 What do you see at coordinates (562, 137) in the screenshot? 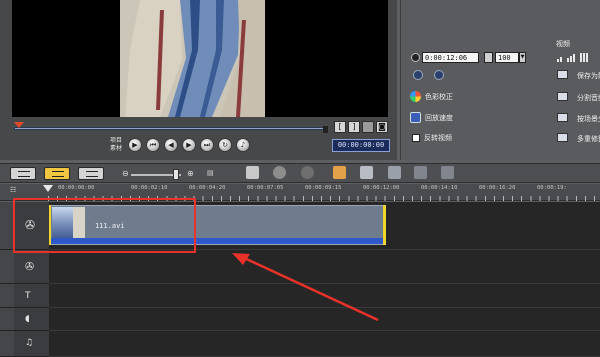
I see `multi-trim-icon` at bounding box center [562, 137].